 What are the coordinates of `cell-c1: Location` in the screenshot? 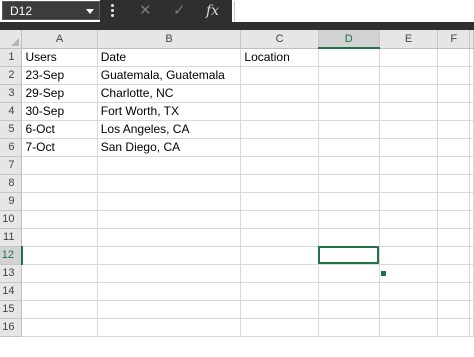 It's located at (279, 57).